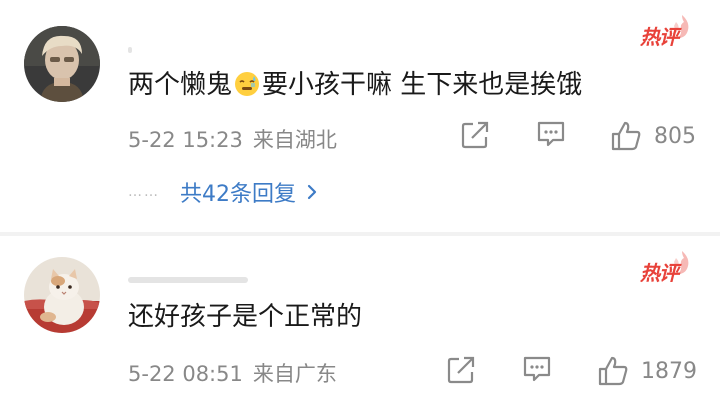  Describe the element at coordinates (653, 136) in the screenshot. I see `like-button: 805` at that location.